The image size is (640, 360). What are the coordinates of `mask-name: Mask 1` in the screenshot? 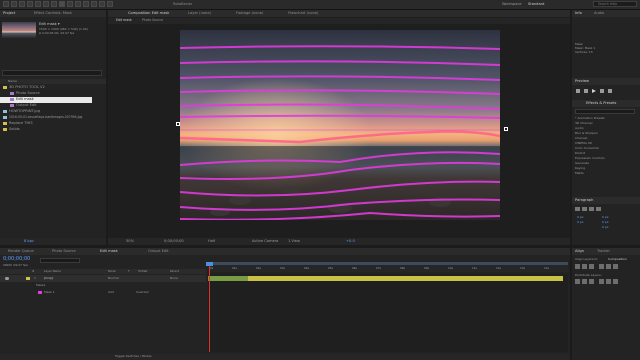 It's located at (49, 292).